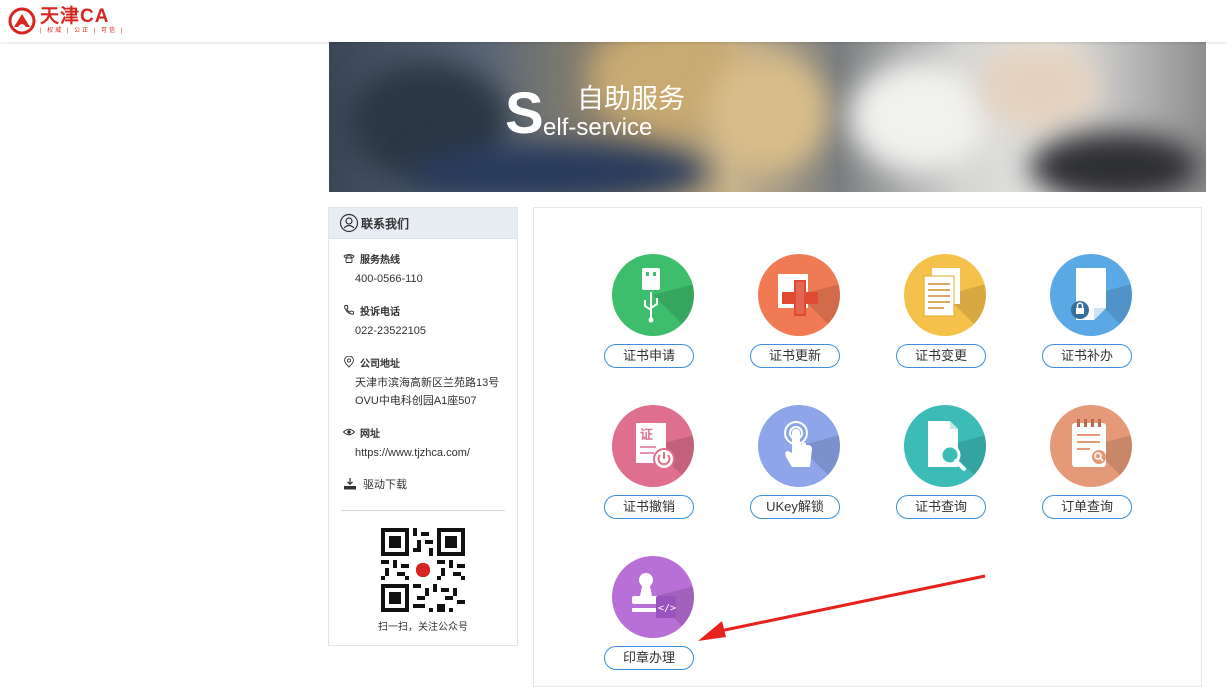  I want to click on driver-download-link: 驱动下载, so click(375, 484).